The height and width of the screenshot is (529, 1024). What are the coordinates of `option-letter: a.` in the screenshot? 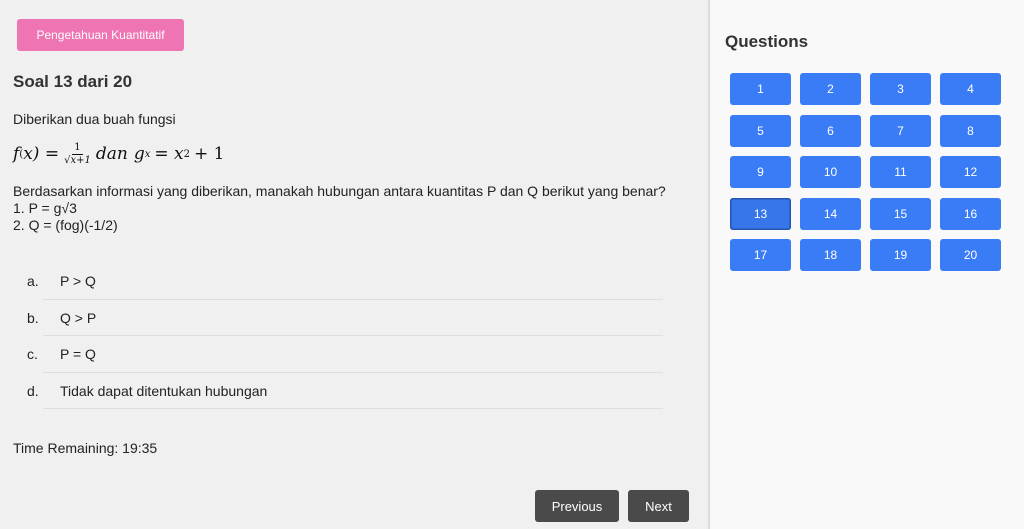 It's located at (33, 281).